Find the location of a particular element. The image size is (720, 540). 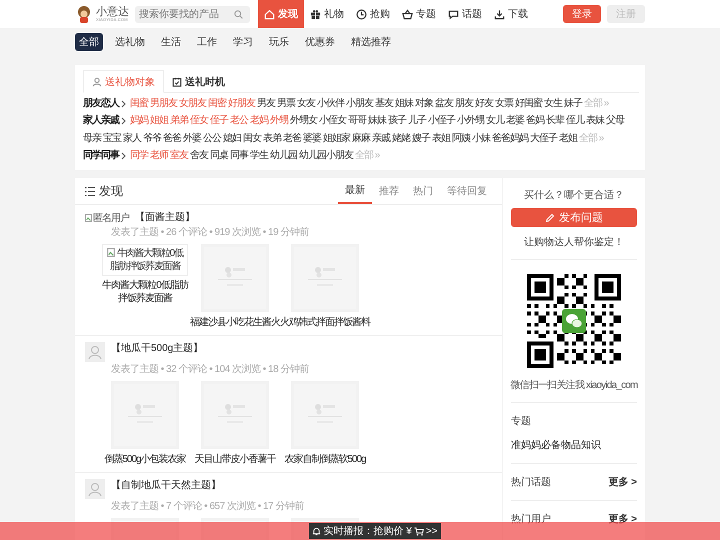

tag-link: 幼儿园小朋友 is located at coordinates (326, 156).